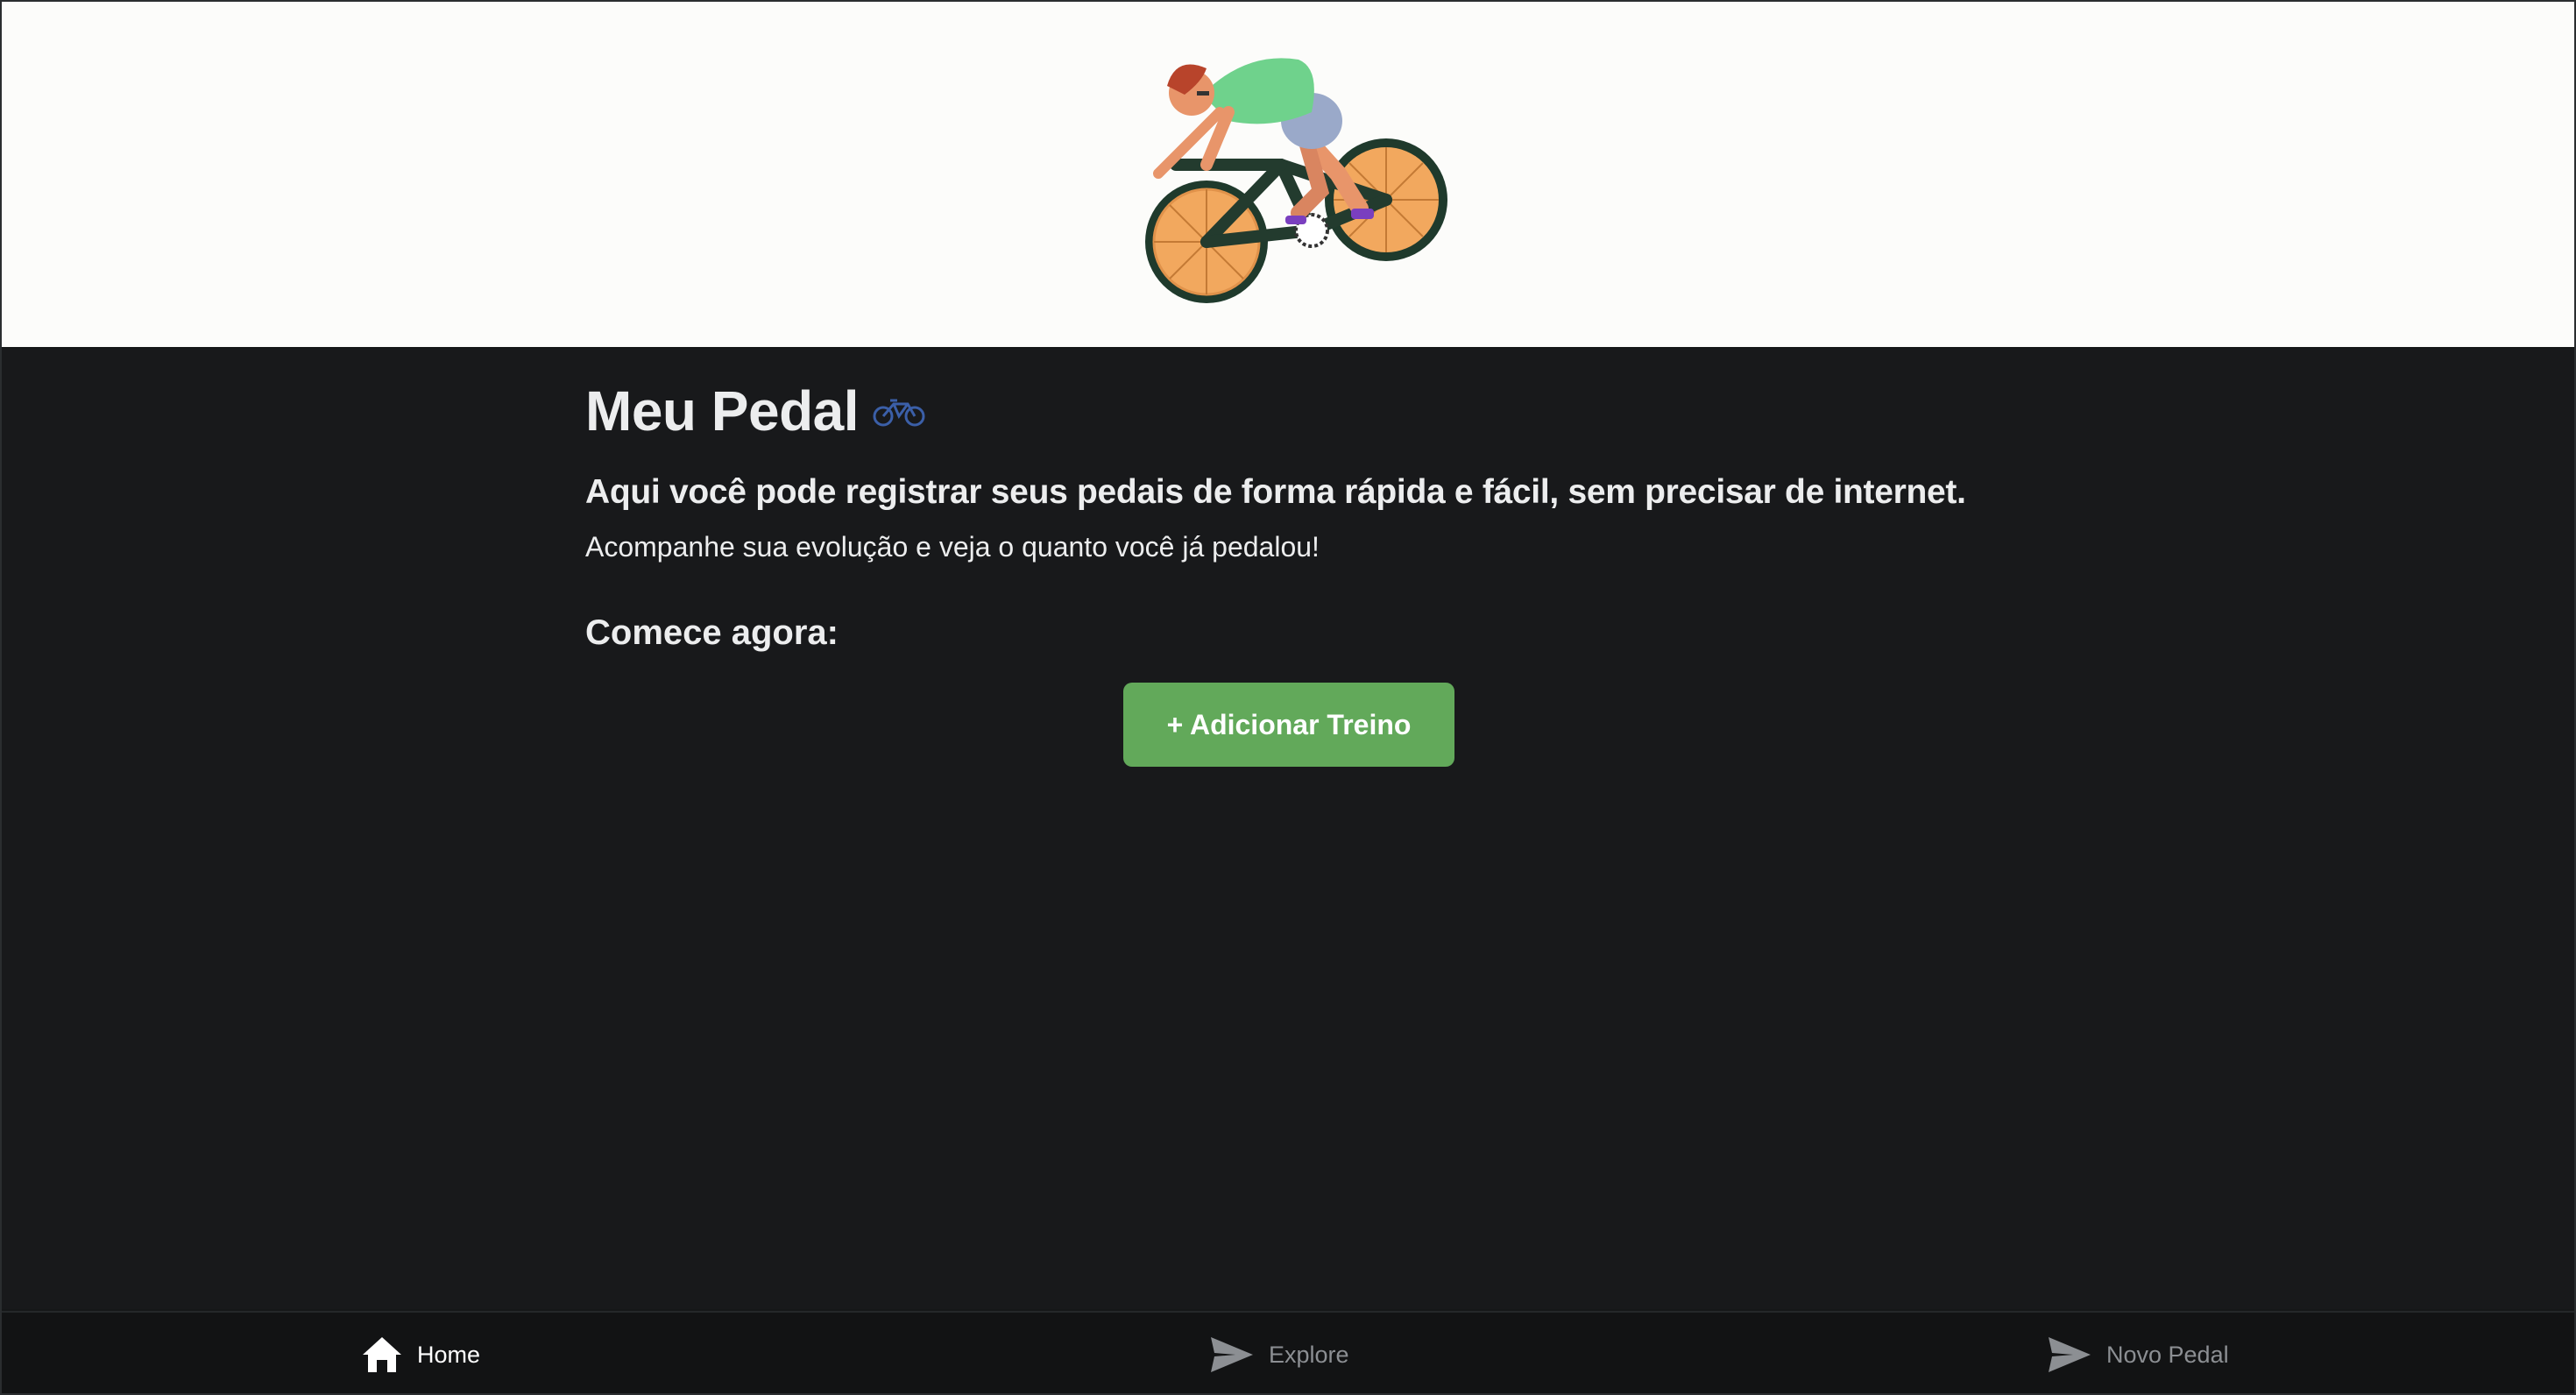 This screenshot has height=1395, width=2576. Describe the element at coordinates (382, 1354) in the screenshot. I see `home-icon` at that location.